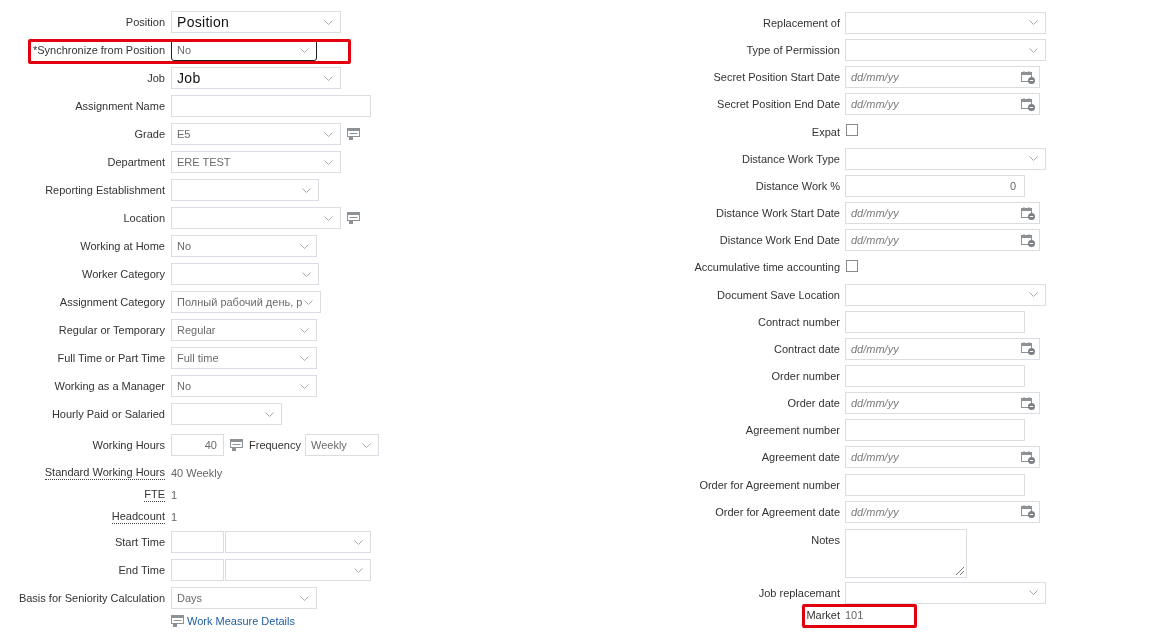 The image size is (1161, 632). Describe the element at coordinates (244, 598) in the screenshot. I see `dropdown-field: Days` at that location.